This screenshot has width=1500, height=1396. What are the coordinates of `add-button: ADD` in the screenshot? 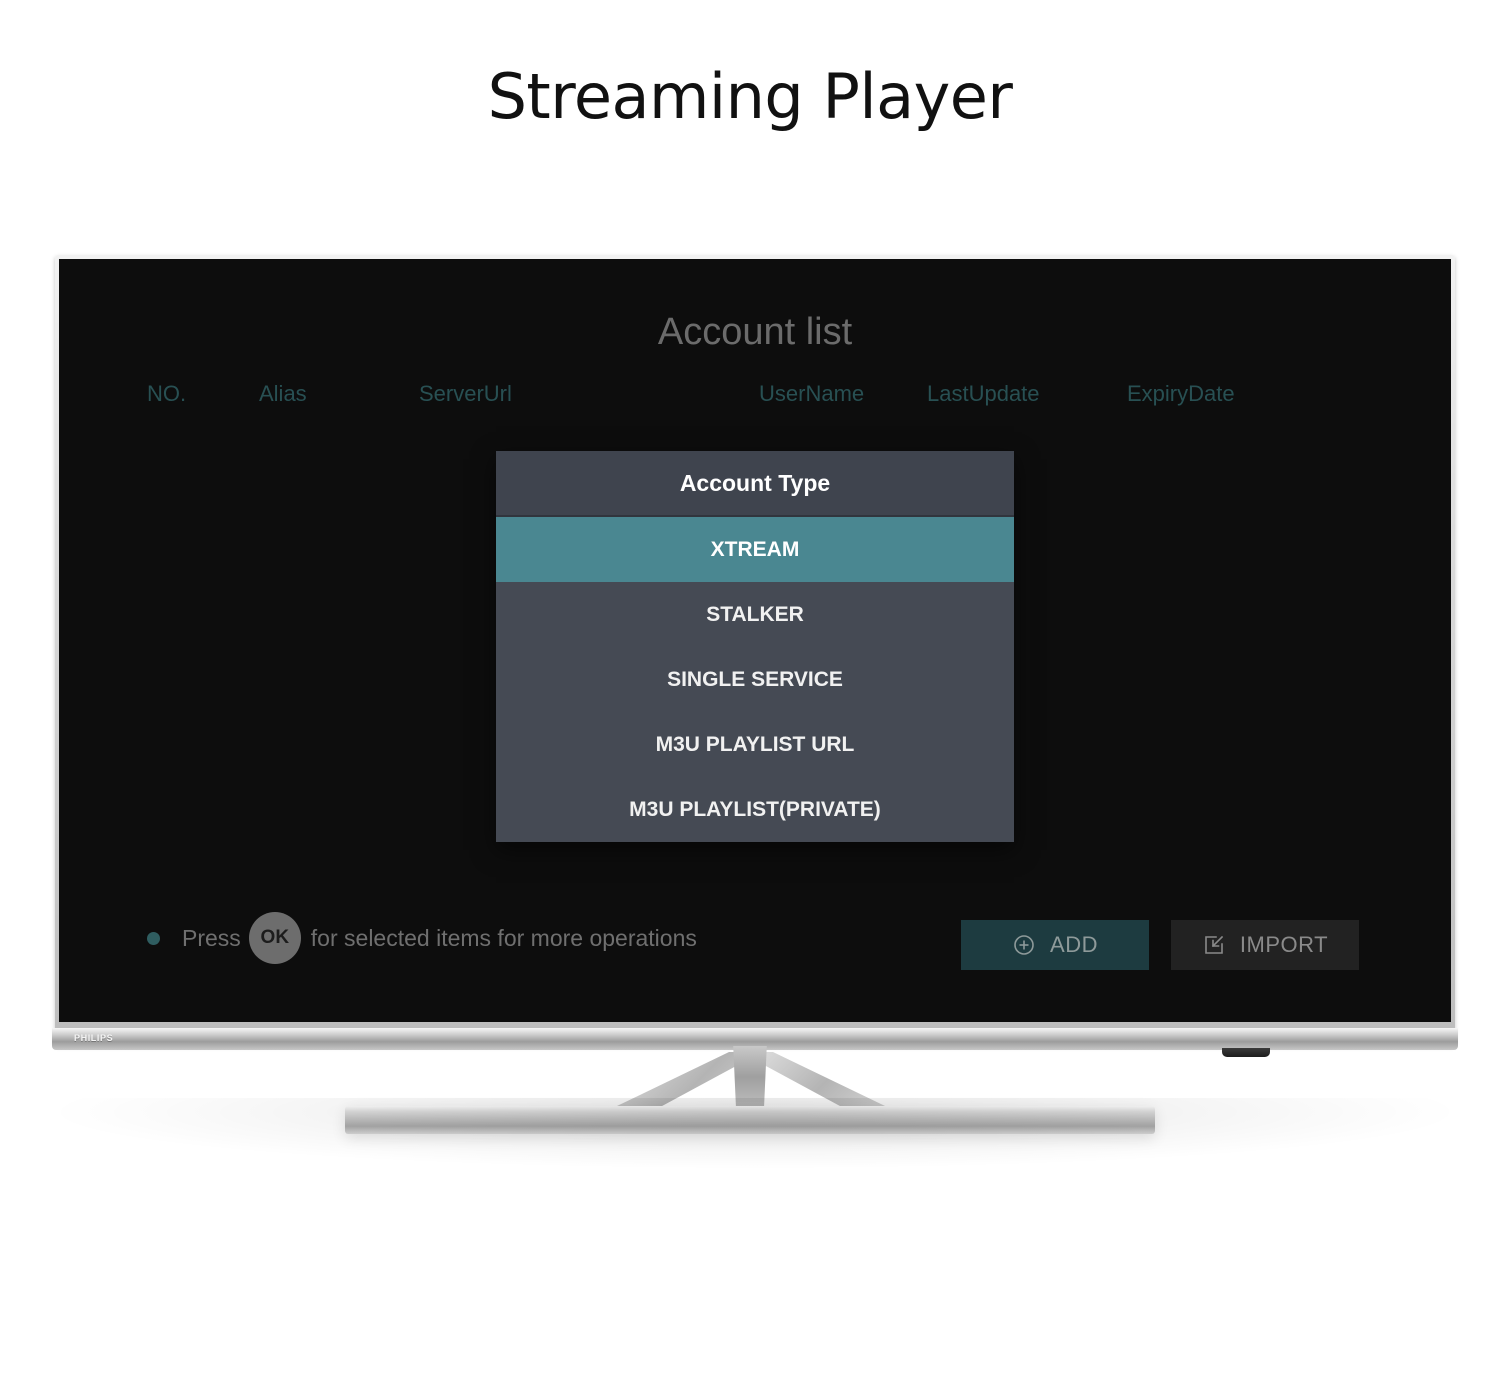 It's located at (1055, 945).